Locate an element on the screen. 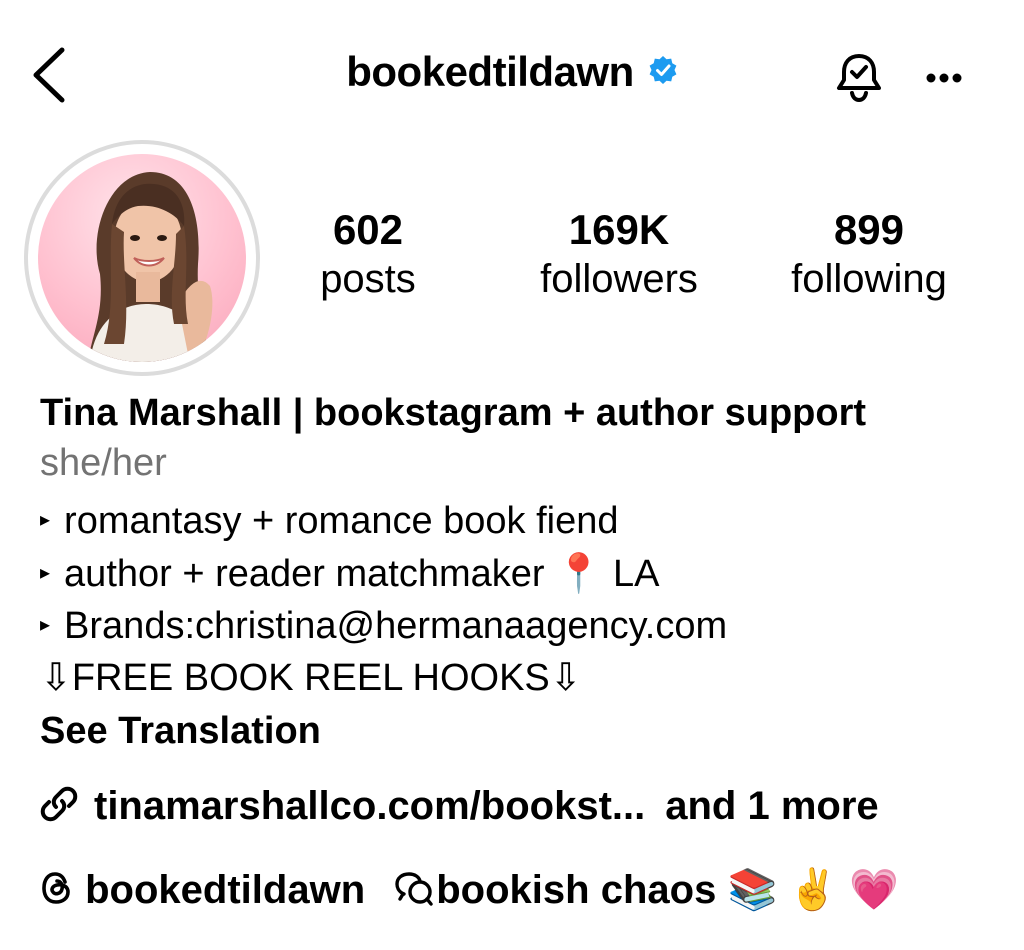  external-link: tinamarshallco.com/bookst... and 1 more is located at coordinates (458, 806).